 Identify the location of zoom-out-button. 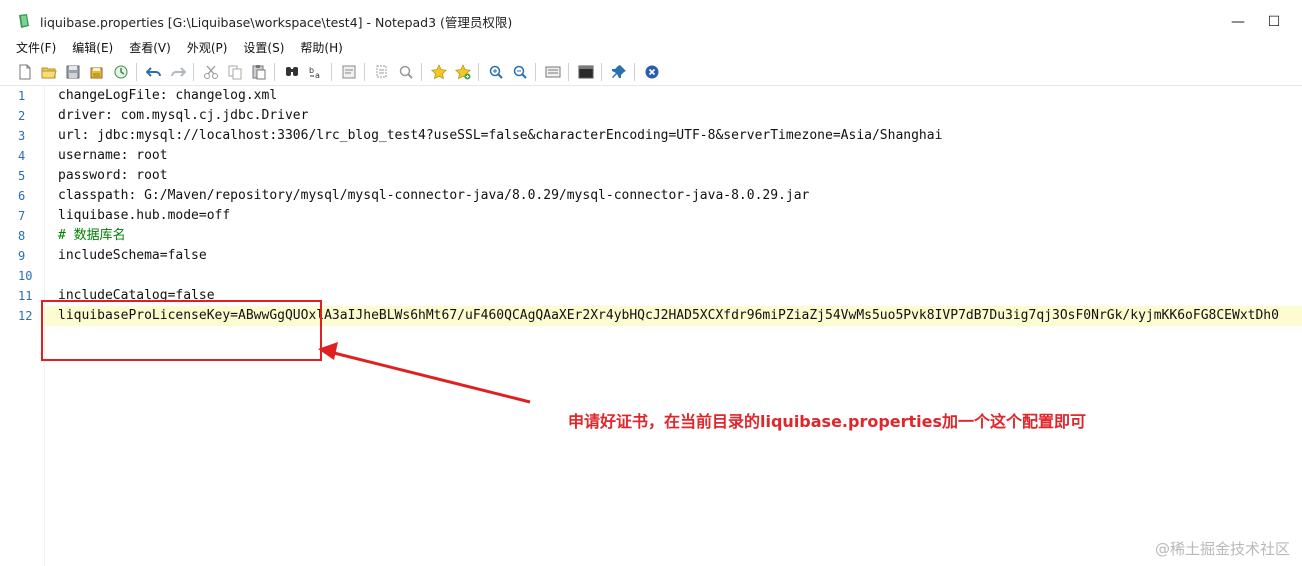
(520, 72).